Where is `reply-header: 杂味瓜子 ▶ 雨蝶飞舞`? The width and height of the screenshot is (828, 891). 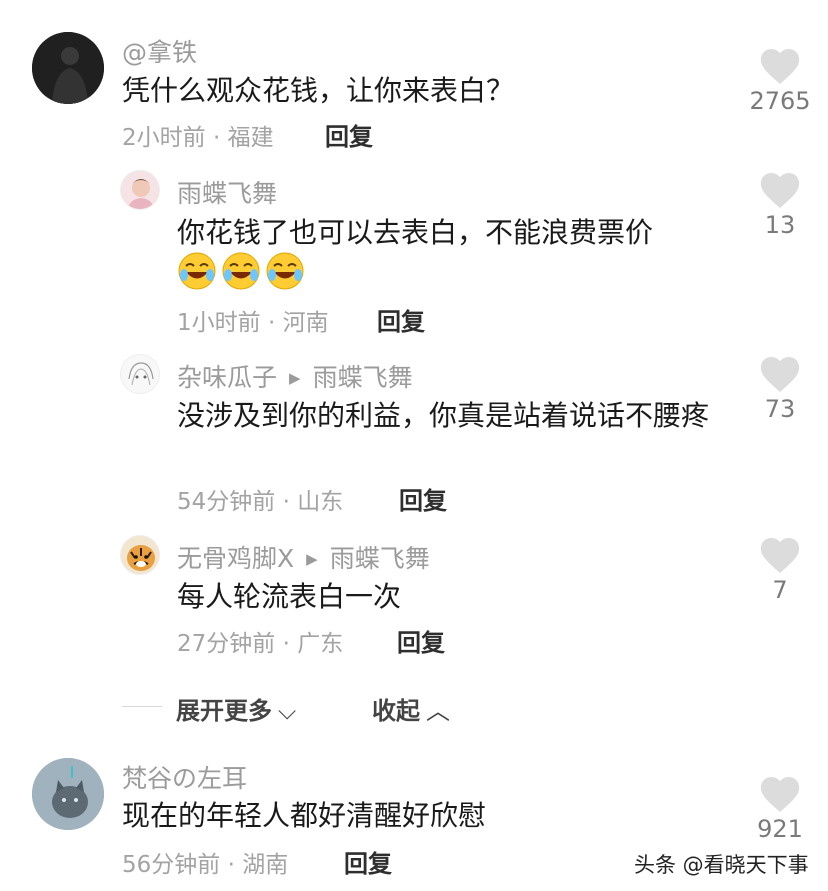 reply-header: 杂味瓜子 ▶ 雨蝶飞舞 is located at coordinates (295, 376).